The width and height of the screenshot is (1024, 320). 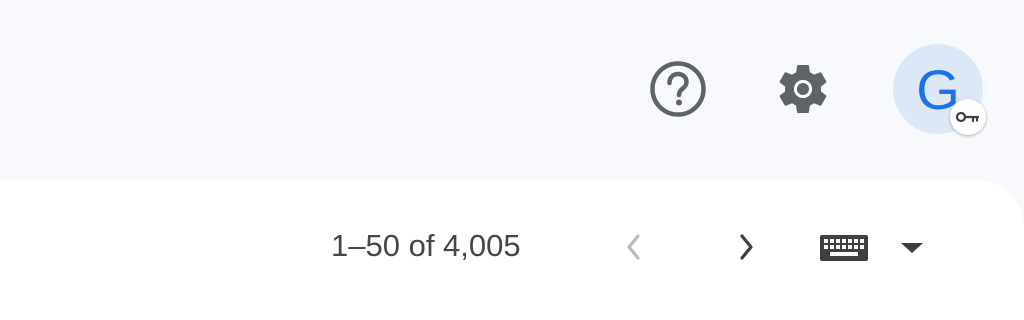 I want to click on older-page-button, so click(x=634, y=247).